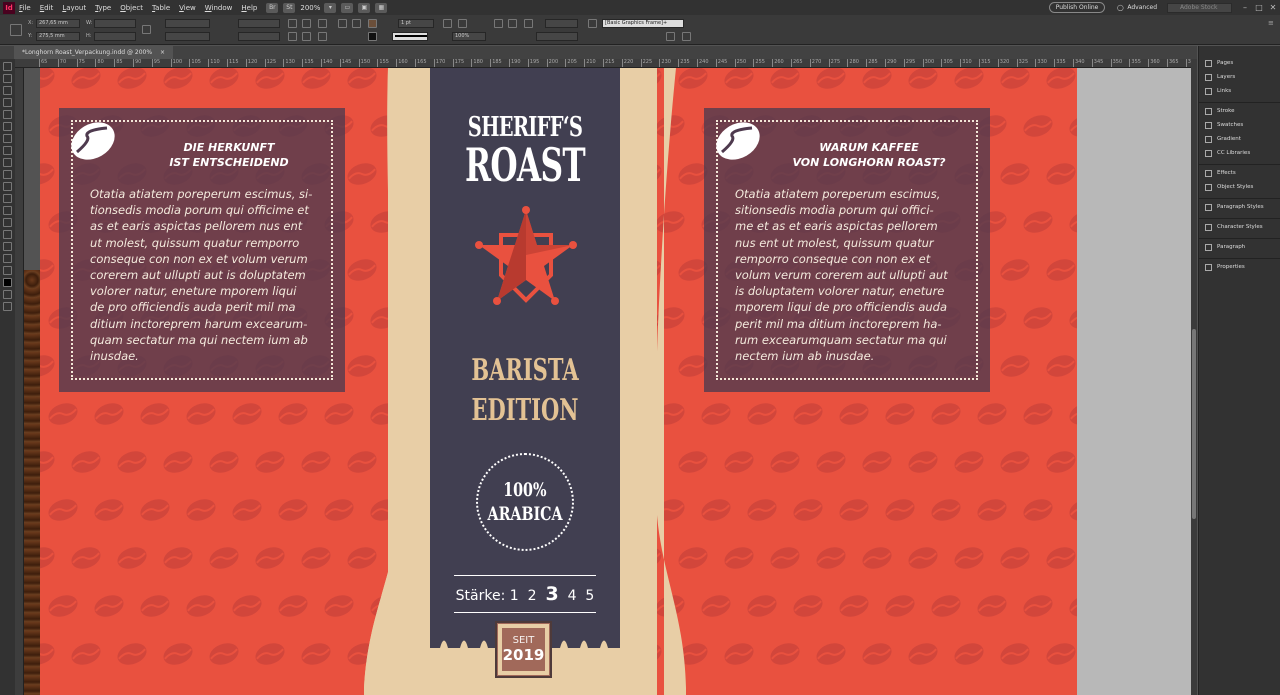 This screenshot has width=1280, height=695. What do you see at coordinates (7, 186) in the screenshot?
I see `rectangle-tool-icon` at bounding box center [7, 186].